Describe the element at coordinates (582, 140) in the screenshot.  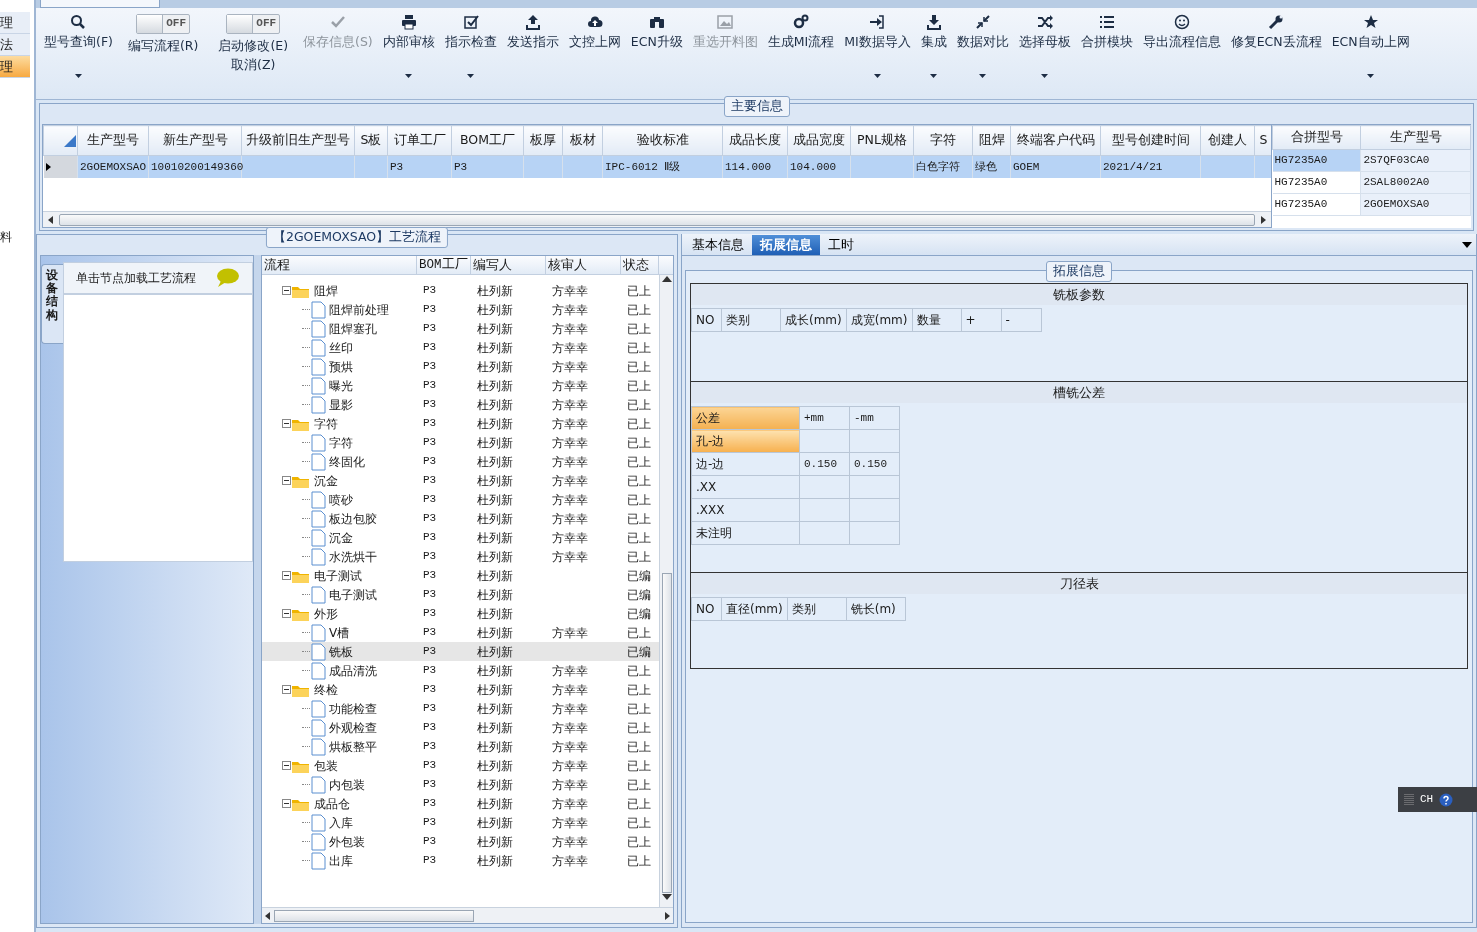
I see `column-header: 板材` at that location.